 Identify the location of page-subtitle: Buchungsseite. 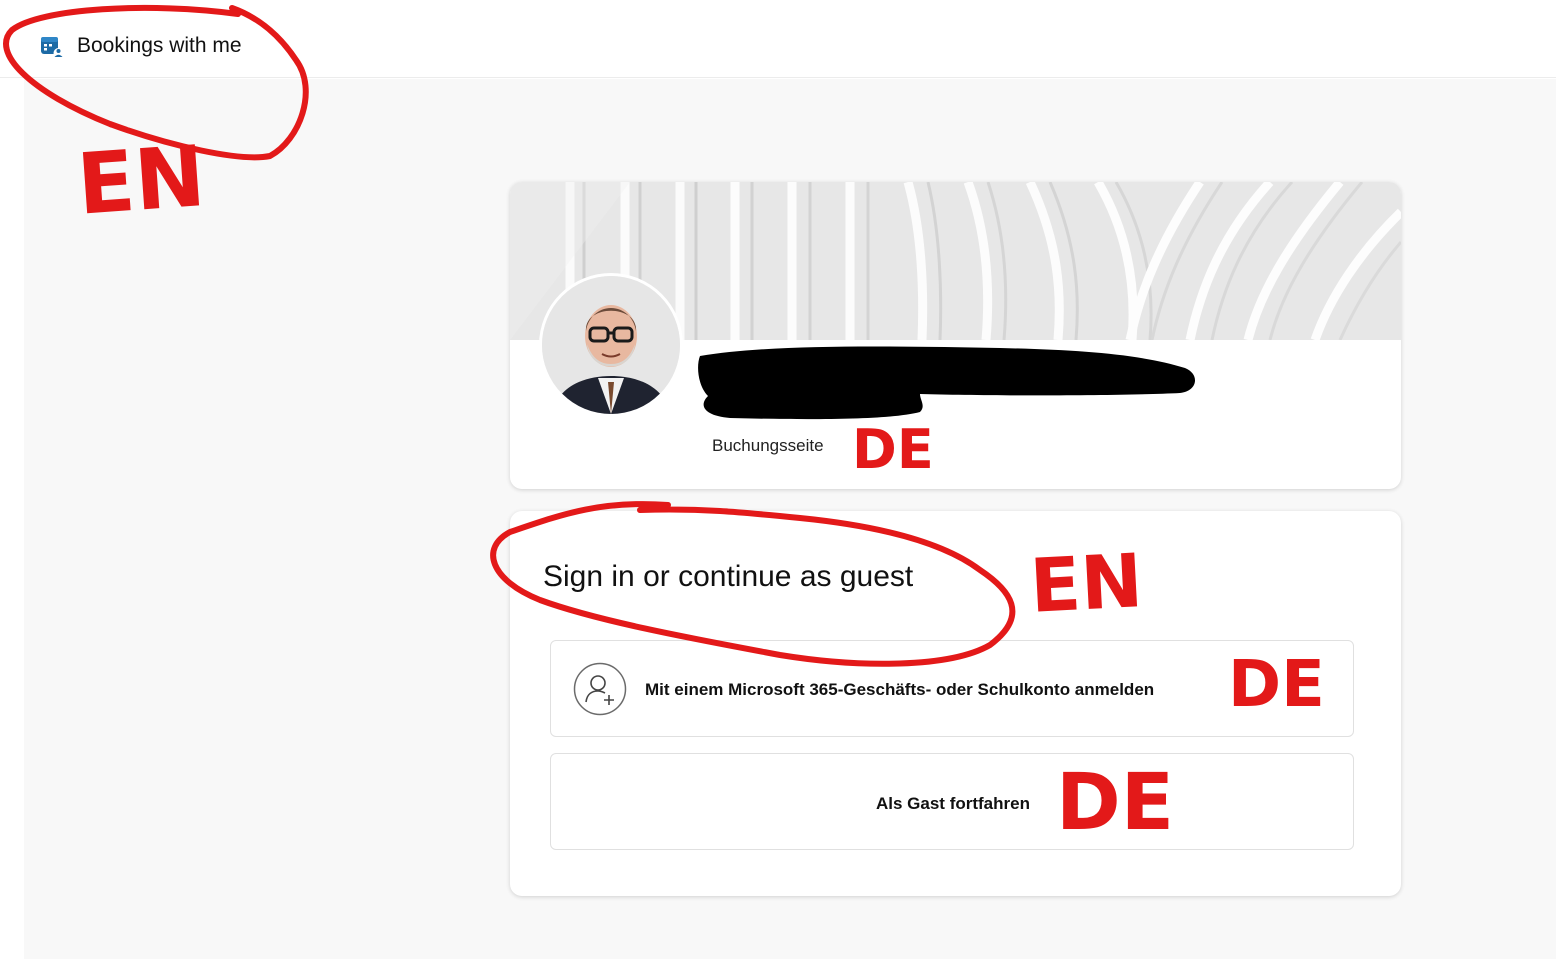
(768, 445).